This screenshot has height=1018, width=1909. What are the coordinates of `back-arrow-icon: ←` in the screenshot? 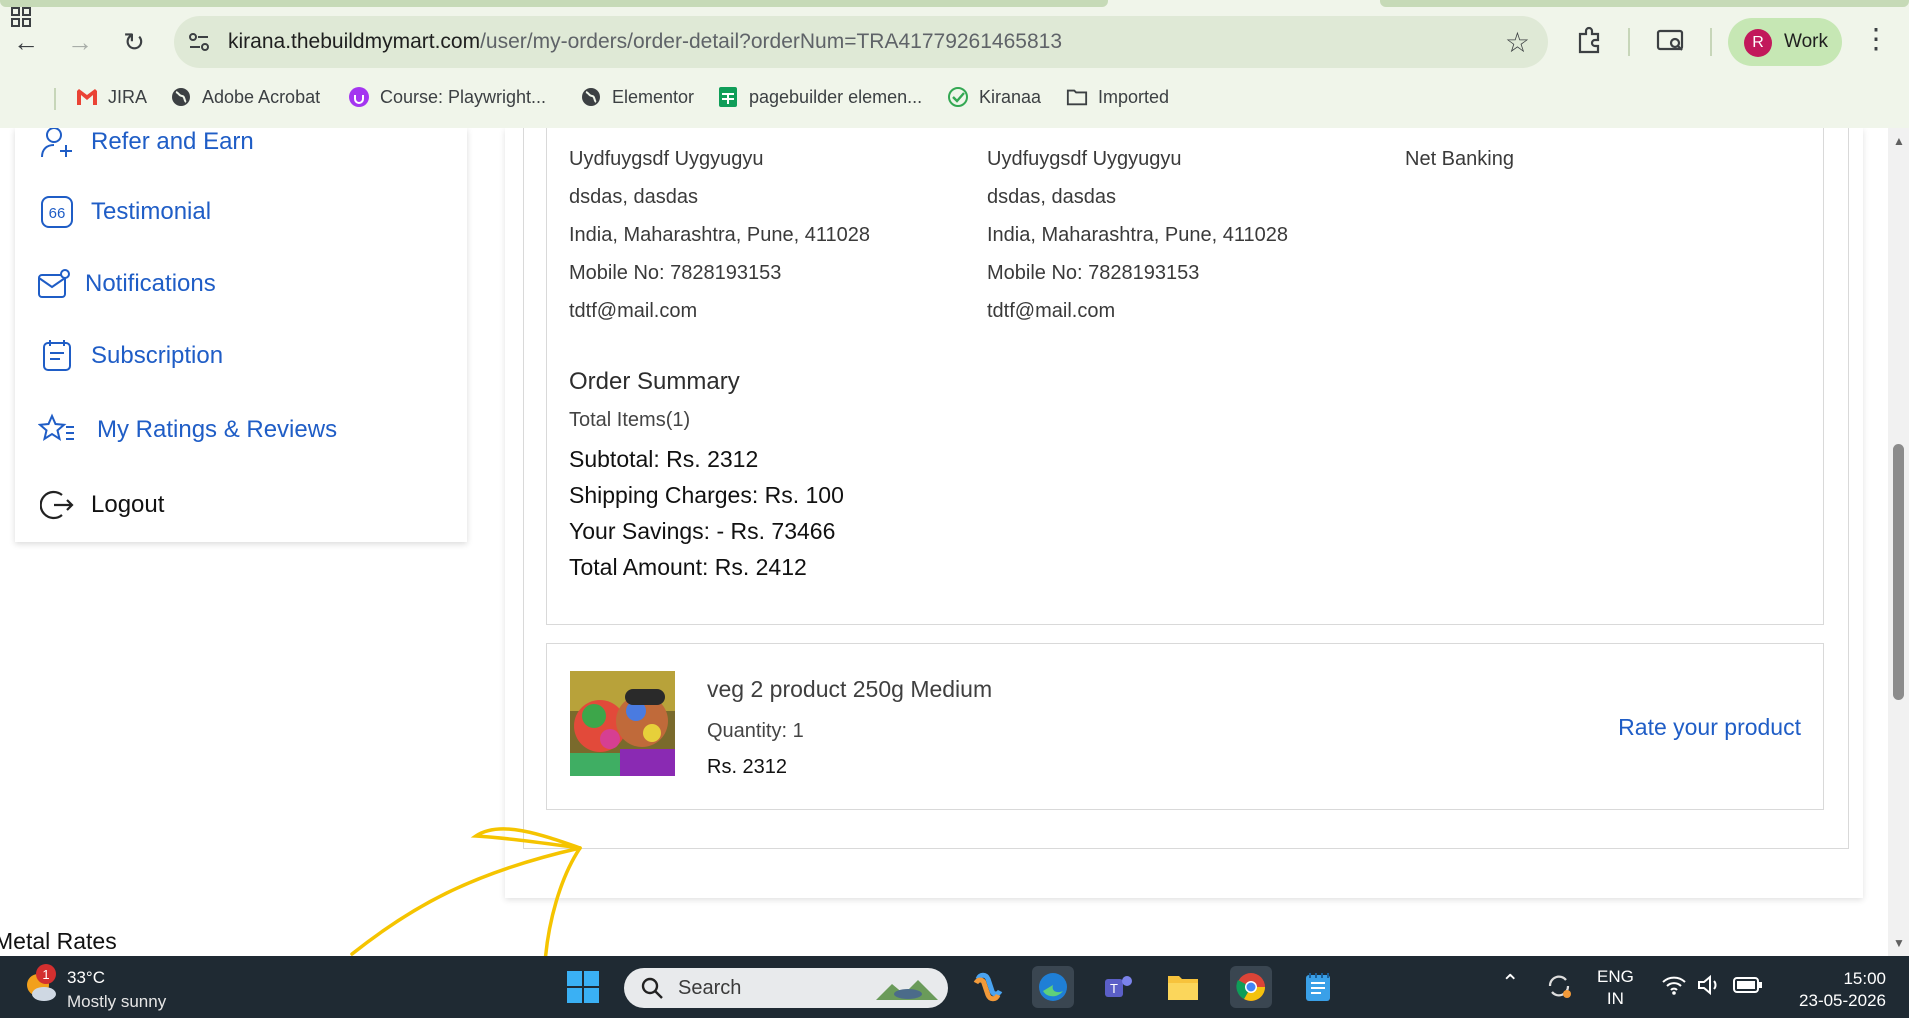 It's located at (26, 41).